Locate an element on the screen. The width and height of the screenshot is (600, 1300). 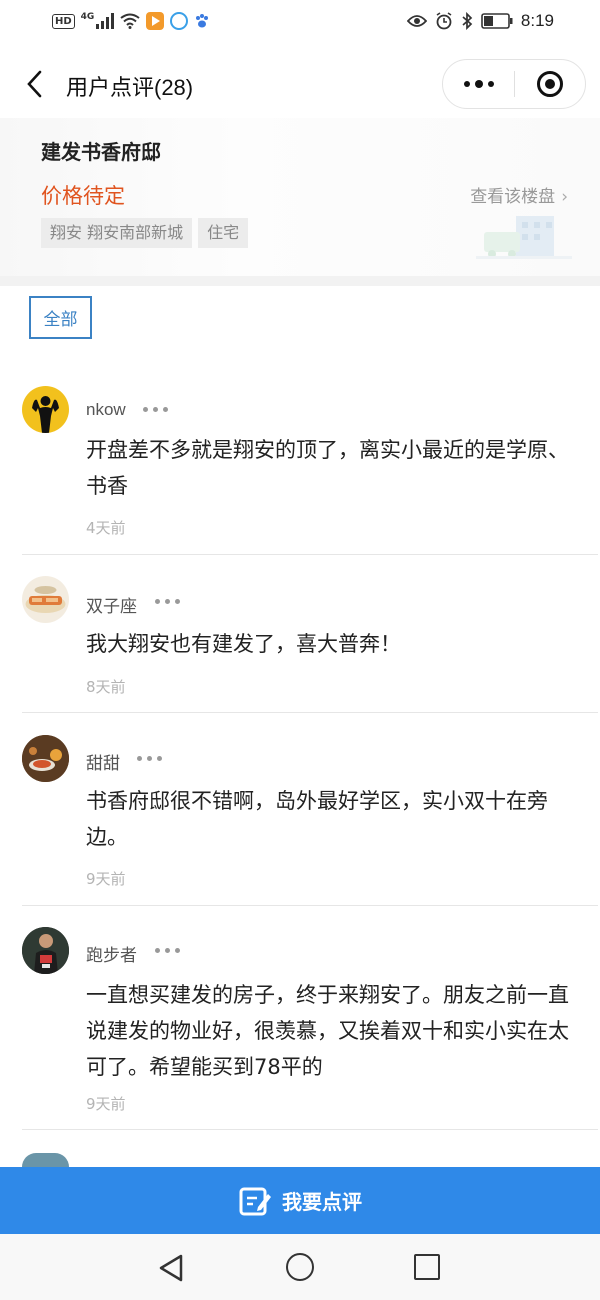
property-card: 建发书香府邸 价格待定 查看该楼盘 › 翔安 翔安南部新城 住宅 is located at coordinates (300, 197).